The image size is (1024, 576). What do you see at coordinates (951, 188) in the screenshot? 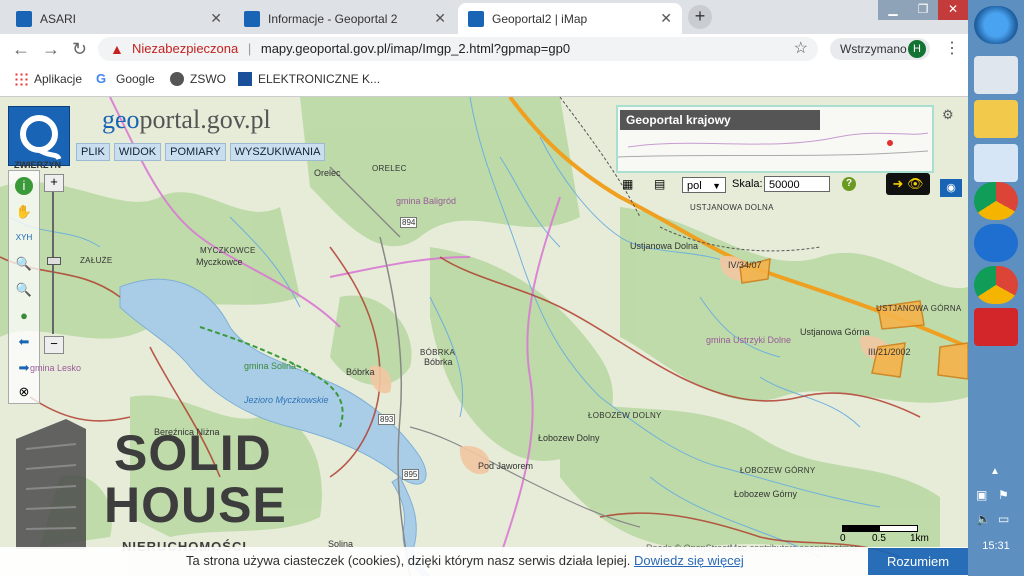
I see `eye-icon: ◉` at bounding box center [951, 188].